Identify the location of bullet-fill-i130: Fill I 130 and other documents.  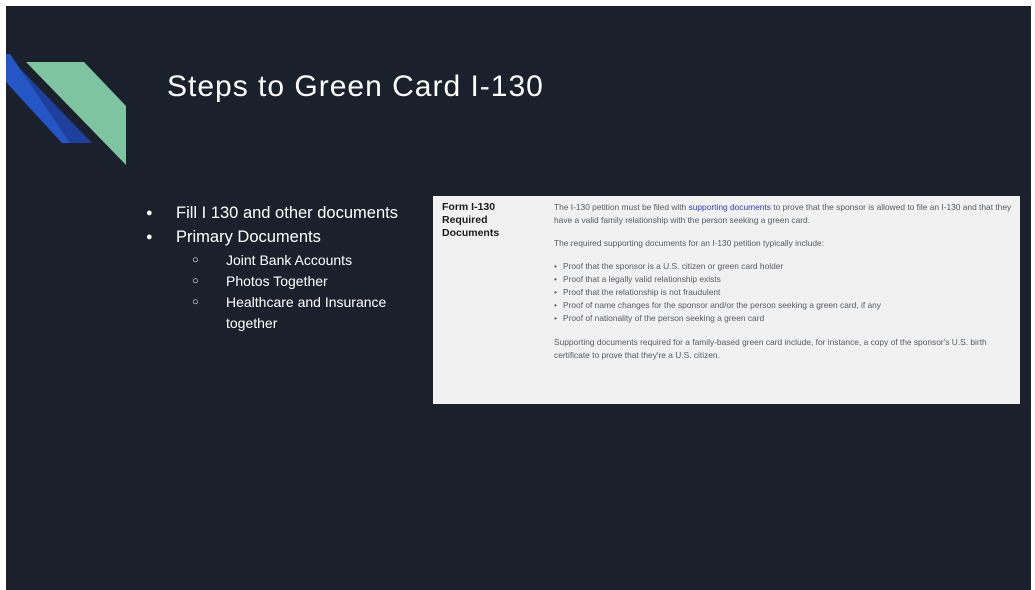
(288, 213).